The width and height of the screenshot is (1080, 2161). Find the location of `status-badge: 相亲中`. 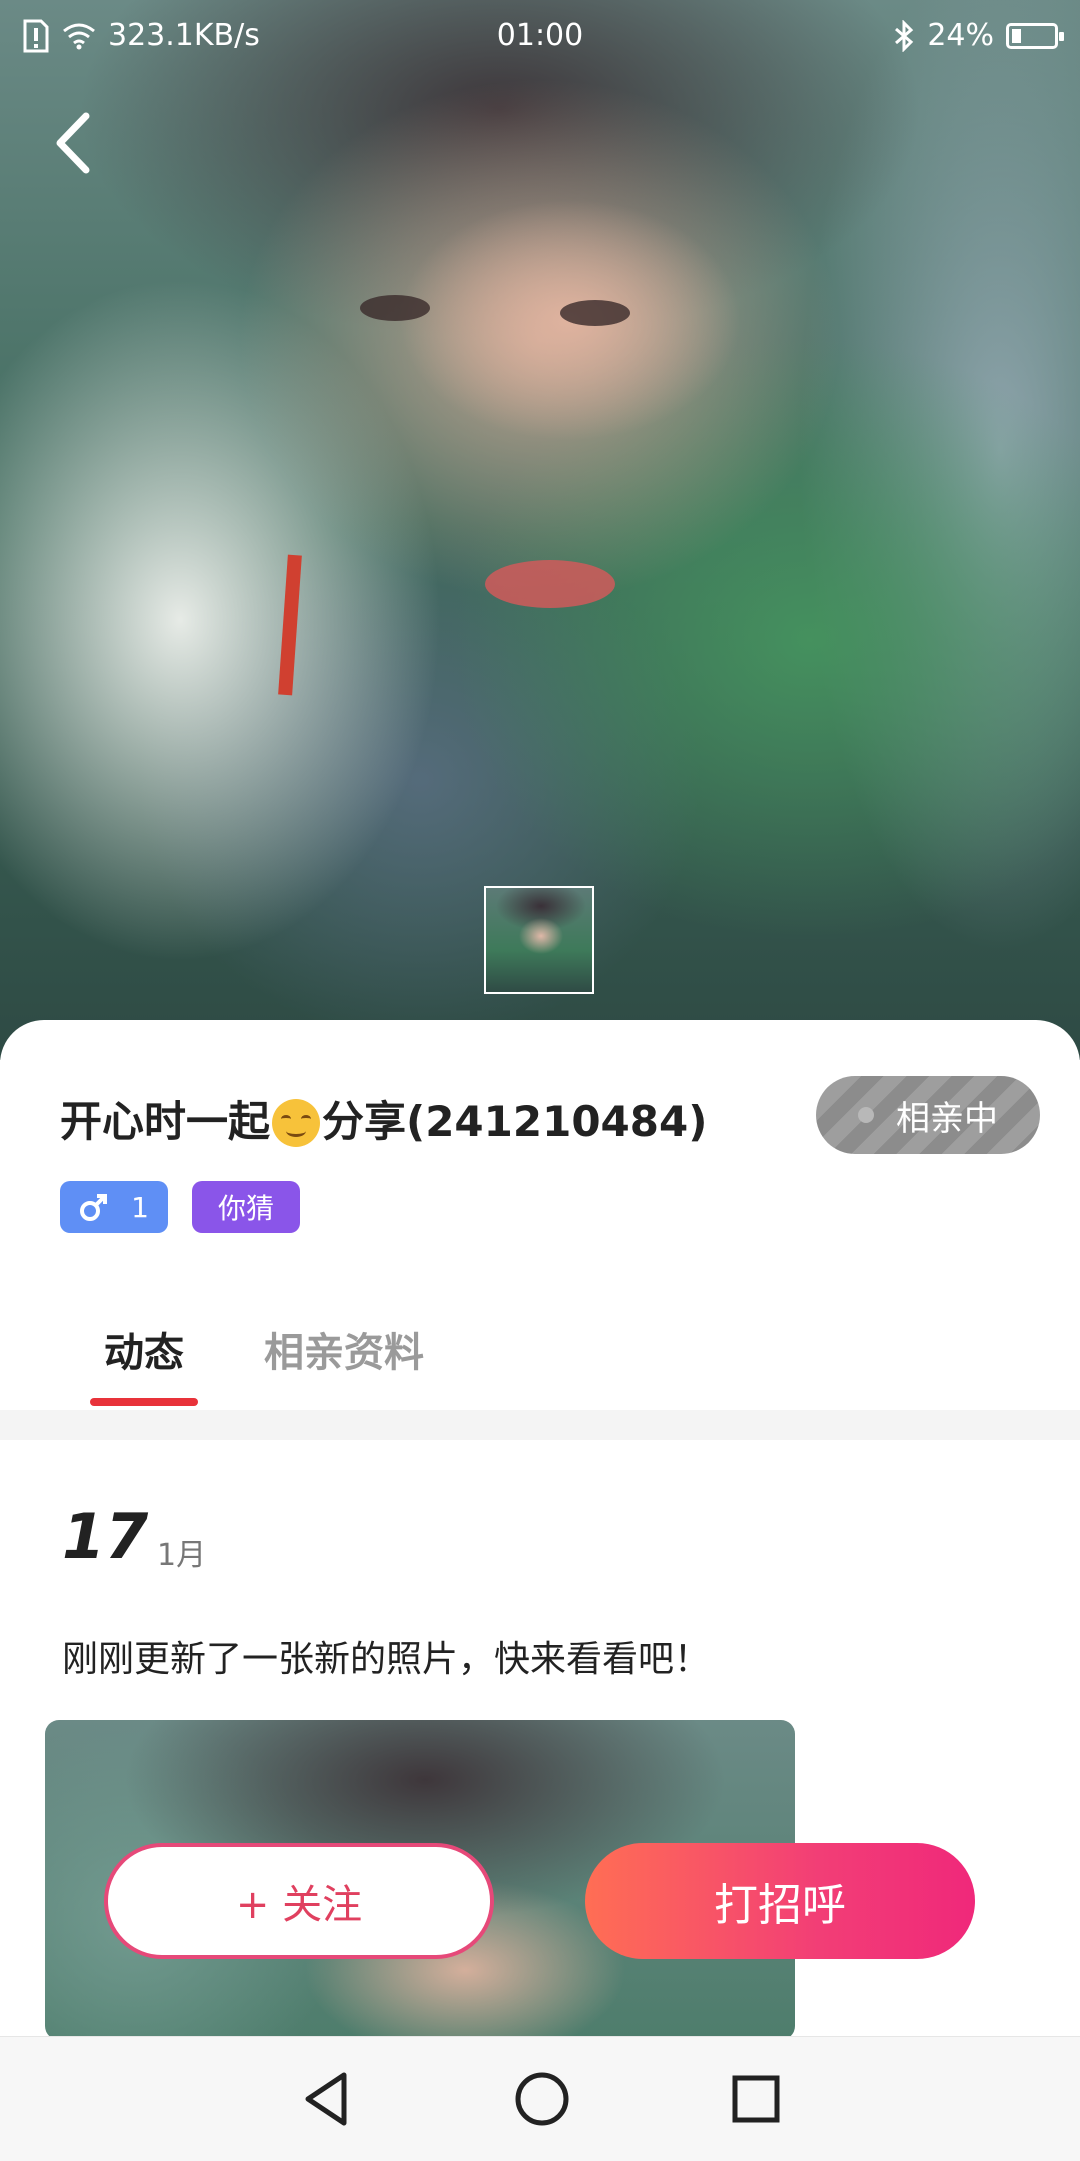

status-badge: 相亲中 is located at coordinates (928, 1115).